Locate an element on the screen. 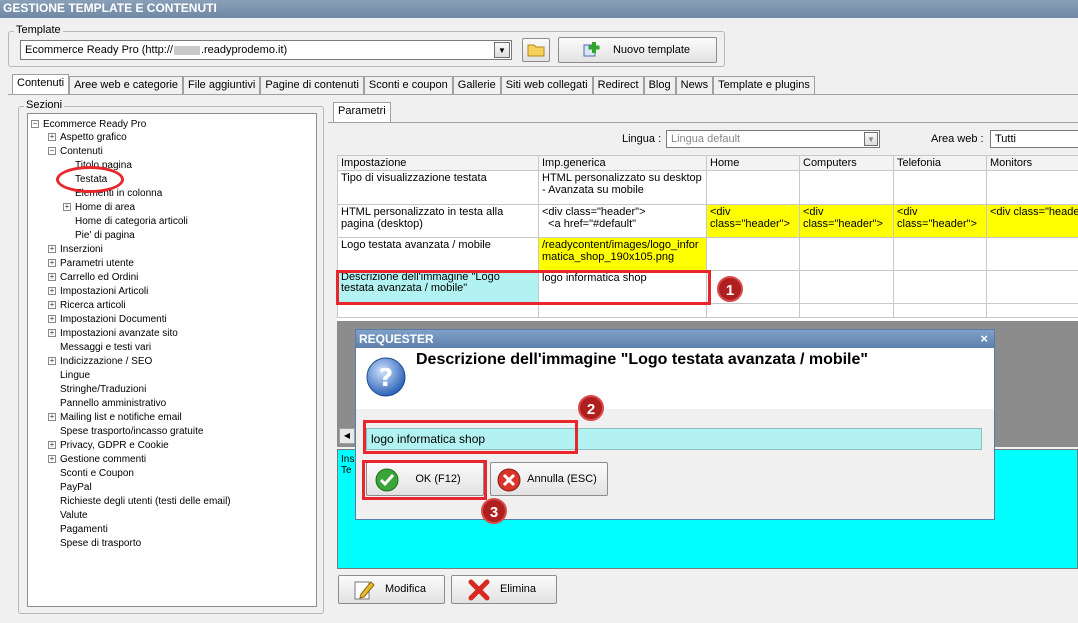 The height and width of the screenshot is (623, 1078). tree-item: Lingue is located at coordinates (69, 376).